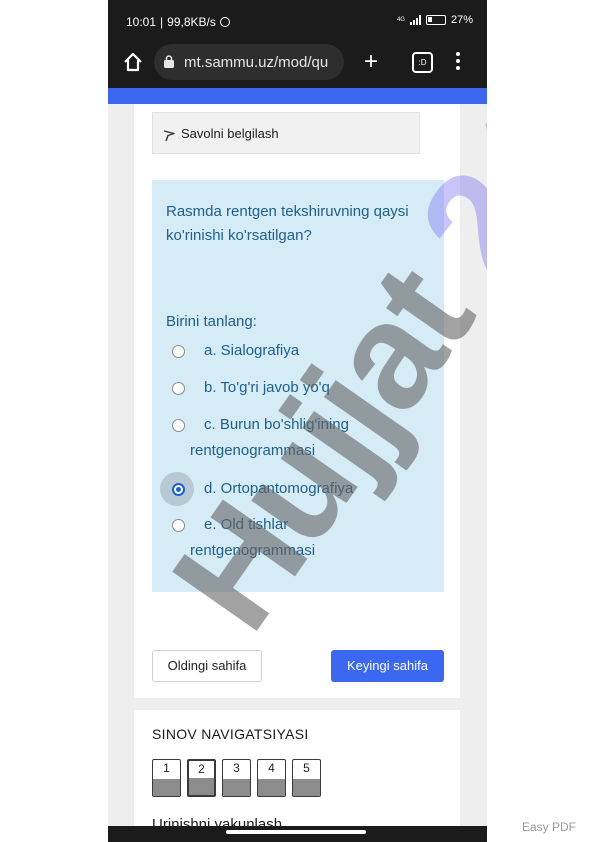 The width and height of the screenshot is (595, 842). Describe the element at coordinates (458, 61) in the screenshot. I see `more-menu-icon` at that location.